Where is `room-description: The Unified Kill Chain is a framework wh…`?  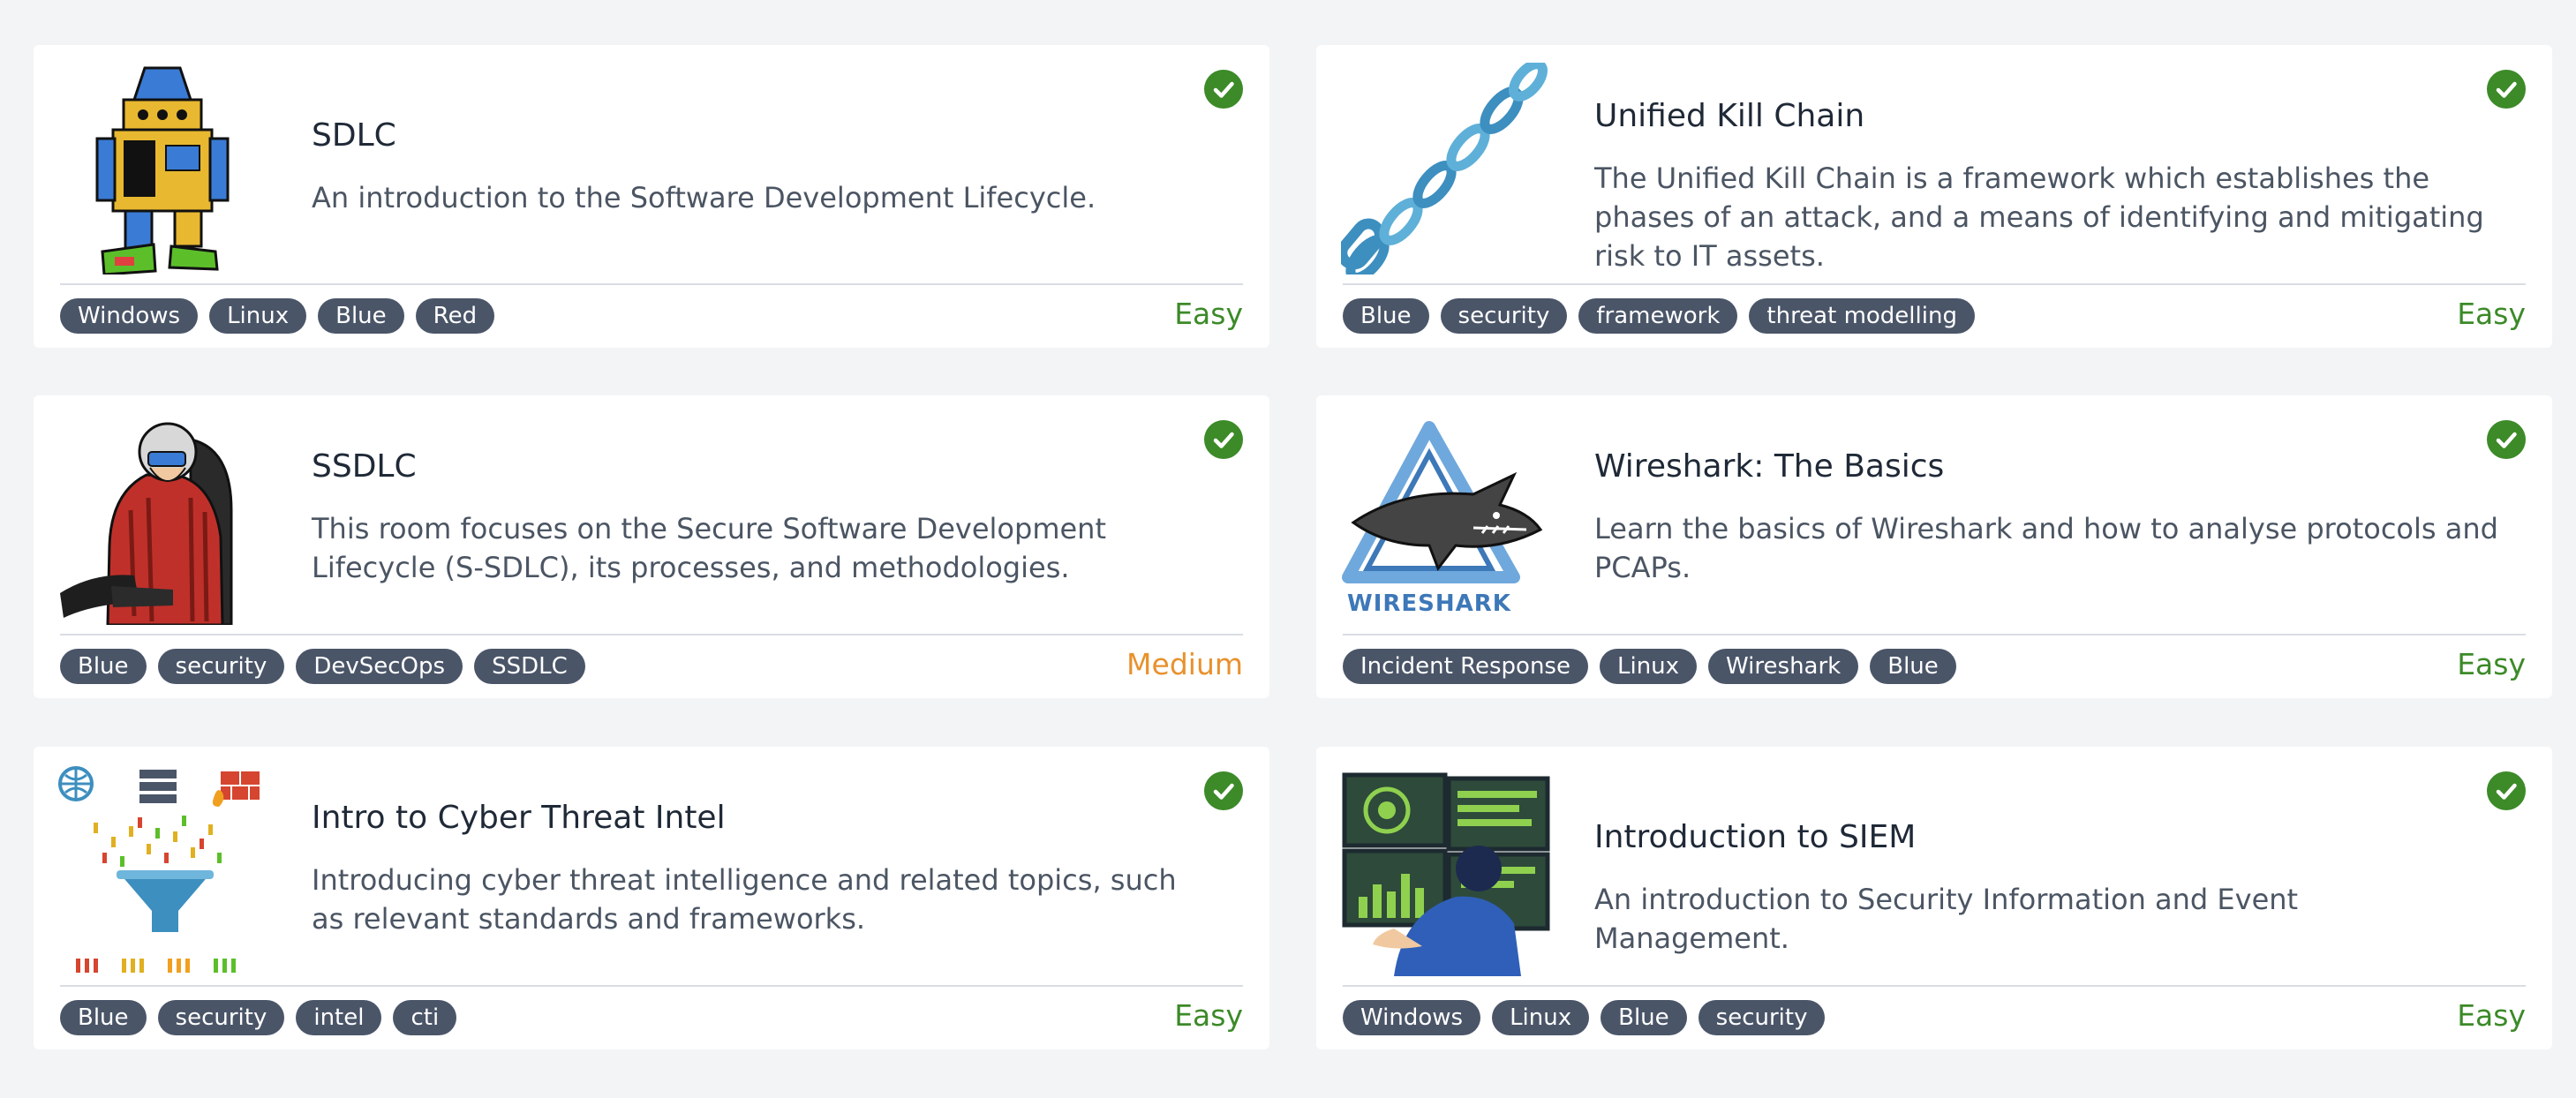
room-description: The Unified Kill Chain is a framework wh… is located at coordinates (2039, 217).